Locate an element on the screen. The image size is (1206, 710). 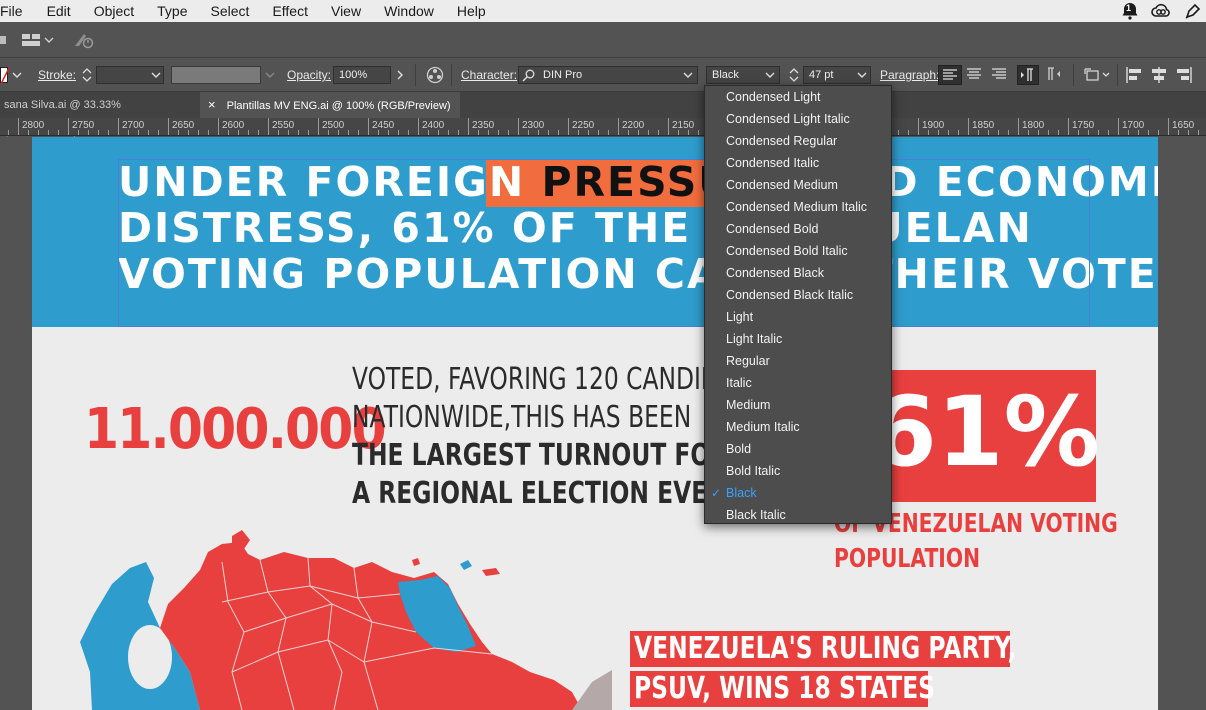
fill-dropdown-arrow is located at coordinates (17, 75).